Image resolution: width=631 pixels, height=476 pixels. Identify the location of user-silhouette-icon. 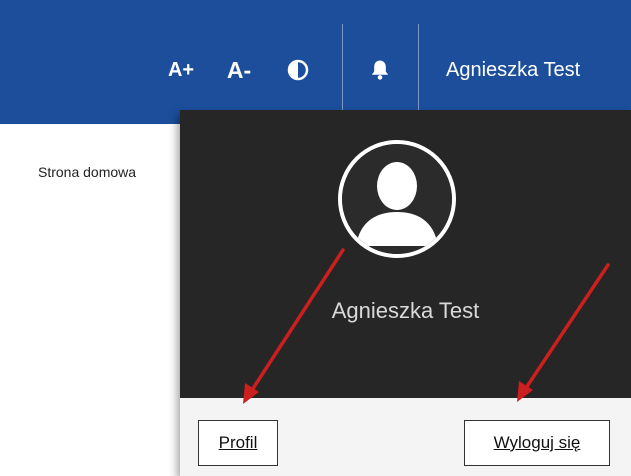
(397, 199).